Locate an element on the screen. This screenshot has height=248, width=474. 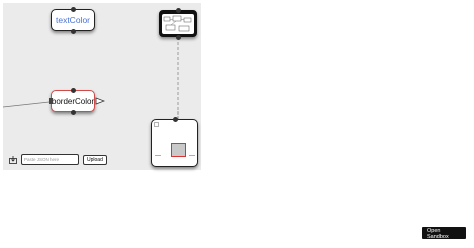
upload-button: Upload is located at coordinates (95, 159).